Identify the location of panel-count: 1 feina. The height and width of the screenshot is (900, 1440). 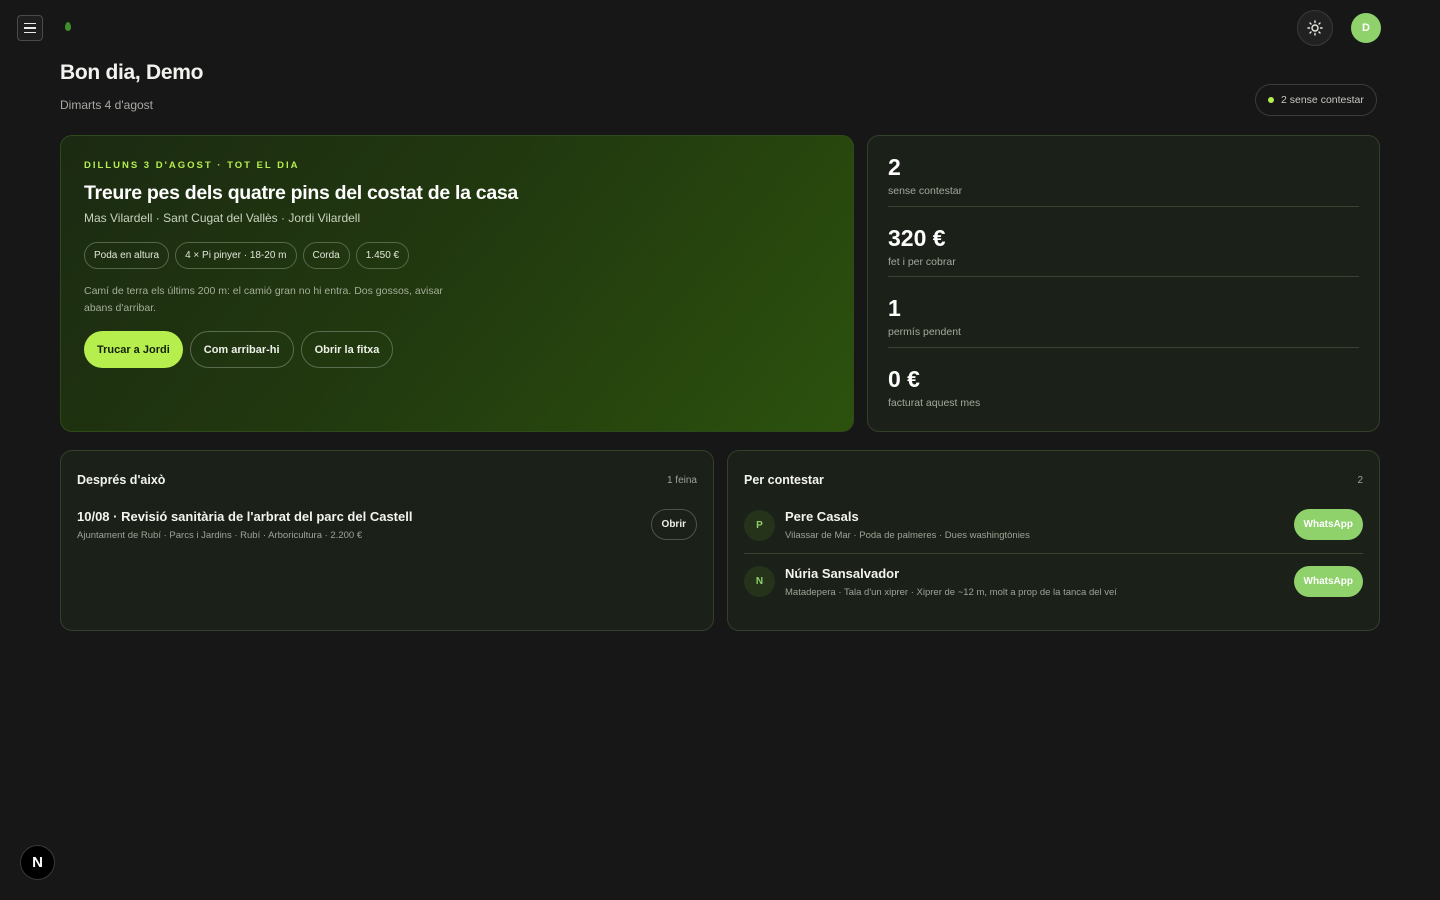
(681, 480).